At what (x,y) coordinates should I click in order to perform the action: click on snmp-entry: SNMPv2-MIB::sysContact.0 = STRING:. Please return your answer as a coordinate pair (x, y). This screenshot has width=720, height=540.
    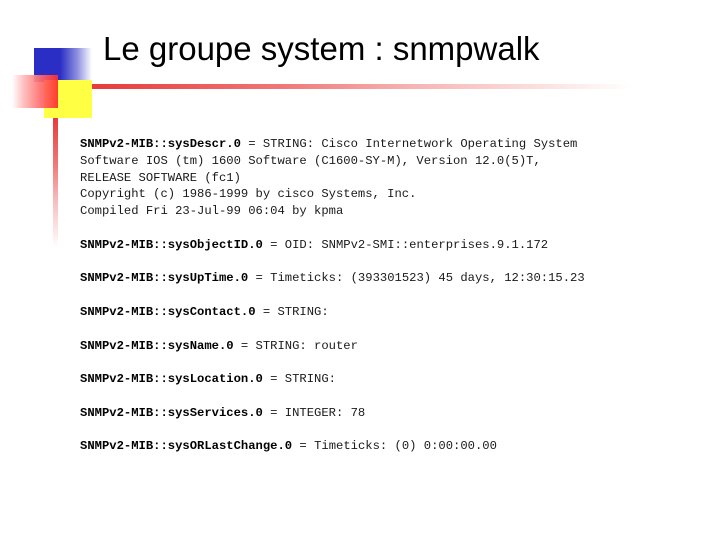
    Looking at the image, I should click on (332, 312).